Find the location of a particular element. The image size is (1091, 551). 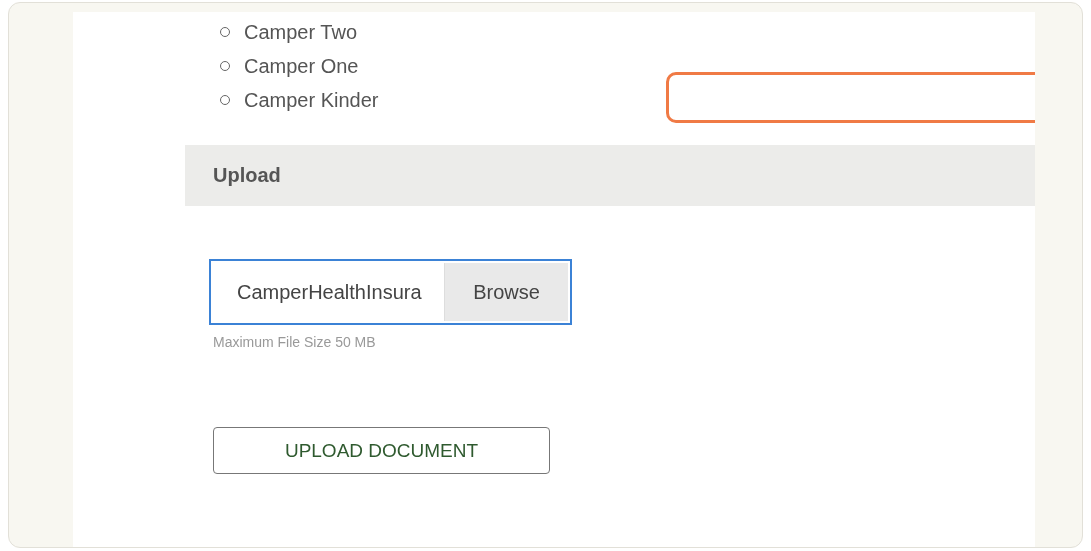

radio-label: Camper One is located at coordinates (301, 66).